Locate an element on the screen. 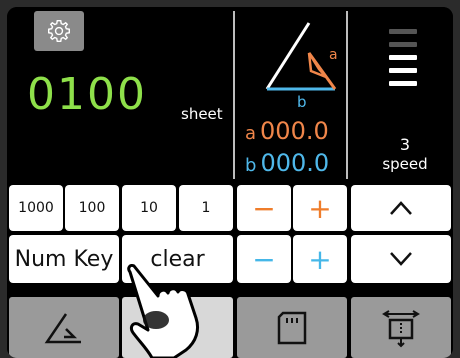 This screenshot has width=460, height=358. gear-icon is located at coordinates (59, 31).